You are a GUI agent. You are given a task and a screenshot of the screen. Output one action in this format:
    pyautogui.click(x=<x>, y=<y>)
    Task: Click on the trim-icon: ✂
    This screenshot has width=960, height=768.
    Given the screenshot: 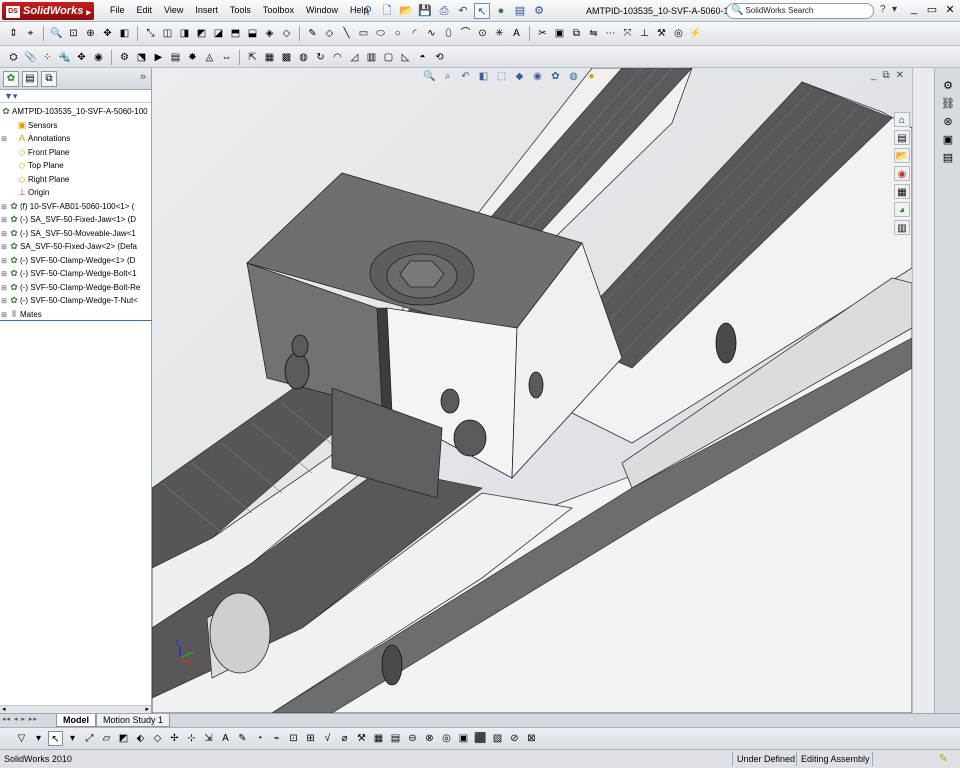 What is the action you would take?
    pyautogui.click(x=542, y=33)
    